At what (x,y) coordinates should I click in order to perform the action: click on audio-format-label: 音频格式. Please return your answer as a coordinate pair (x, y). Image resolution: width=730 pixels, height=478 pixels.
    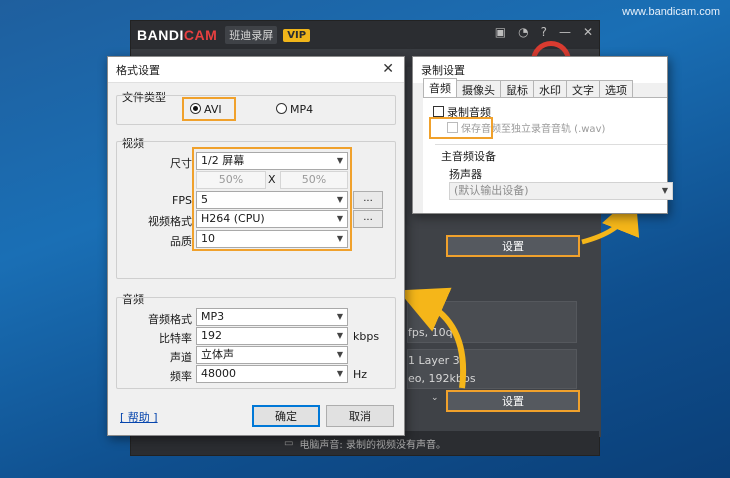
    Looking at the image, I should click on (170, 319).